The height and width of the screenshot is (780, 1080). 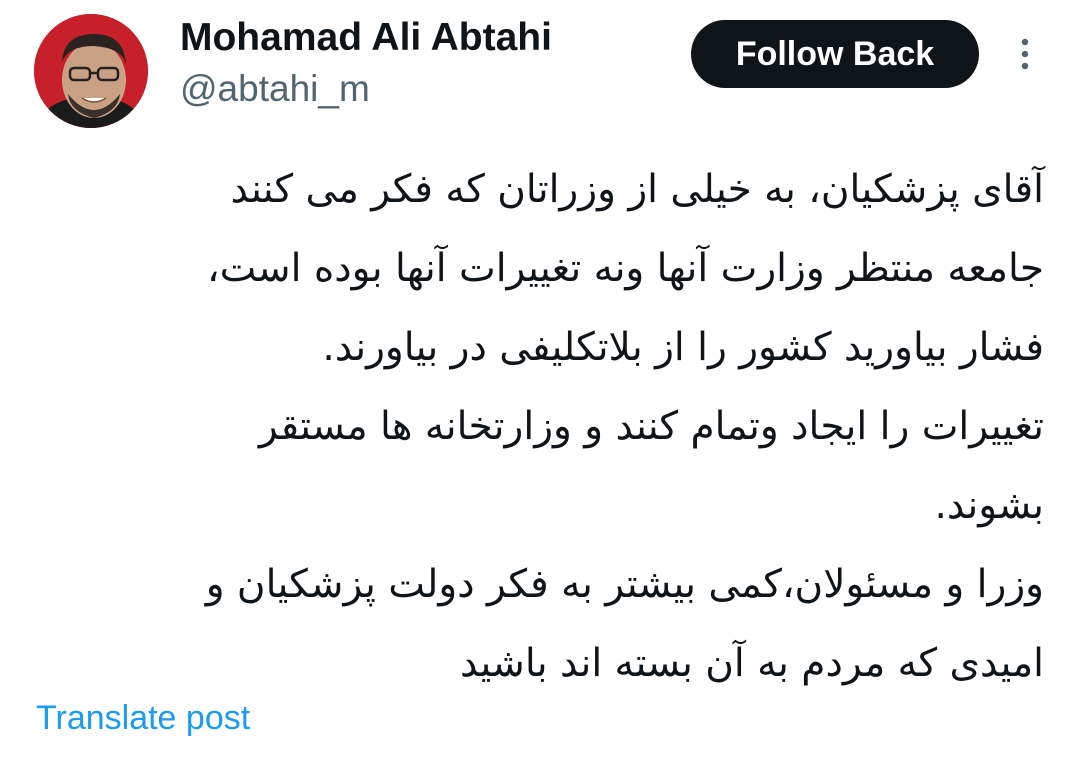 What do you see at coordinates (366, 38) in the screenshot?
I see `author-display-name: Mohamad Ali Abtahi` at bounding box center [366, 38].